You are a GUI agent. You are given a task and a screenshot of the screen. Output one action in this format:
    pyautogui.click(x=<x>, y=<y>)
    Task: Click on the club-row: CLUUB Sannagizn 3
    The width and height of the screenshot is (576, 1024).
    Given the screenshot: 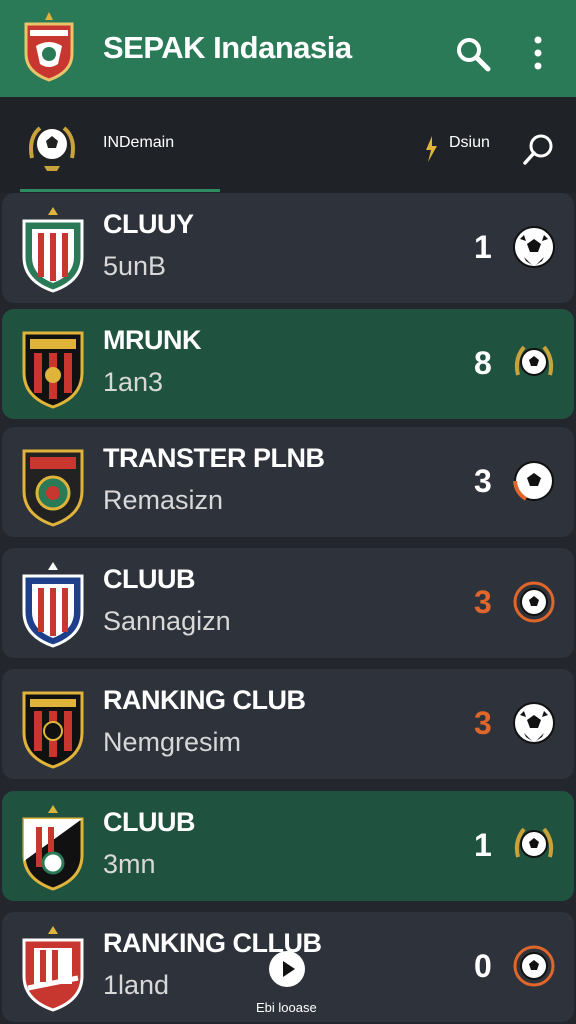 What is the action you would take?
    pyautogui.click(x=288, y=603)
    